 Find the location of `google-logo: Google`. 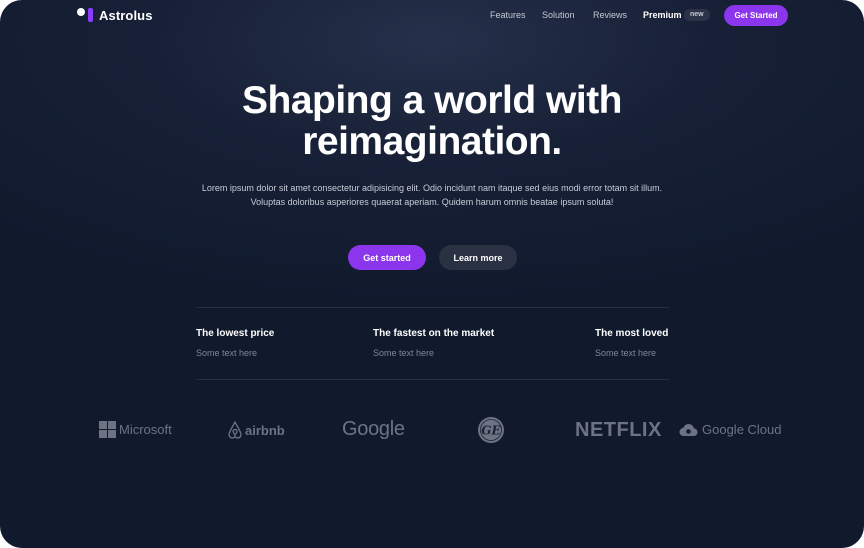

google-logo: Google is located at coordinates (373, 429).